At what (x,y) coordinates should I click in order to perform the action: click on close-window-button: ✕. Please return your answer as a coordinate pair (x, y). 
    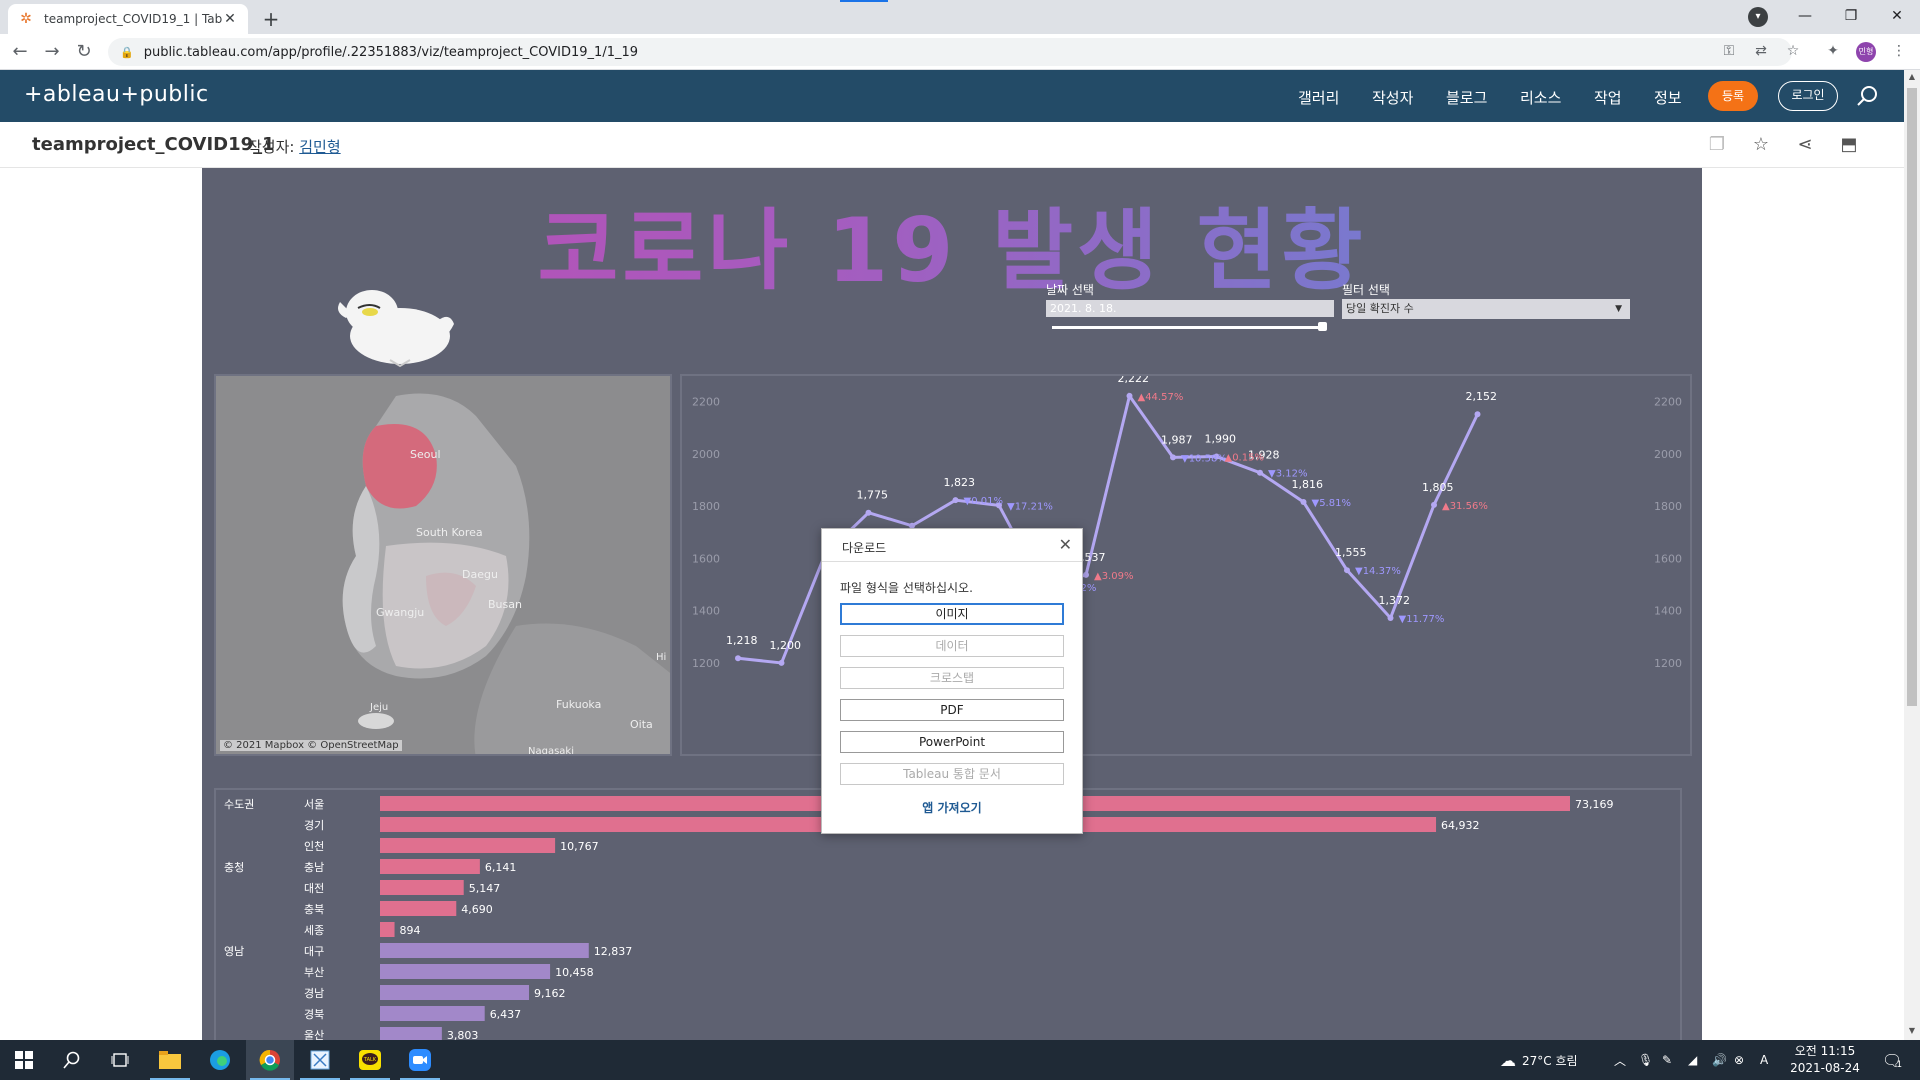
    Looking at the image, I should click on (1897, 17).